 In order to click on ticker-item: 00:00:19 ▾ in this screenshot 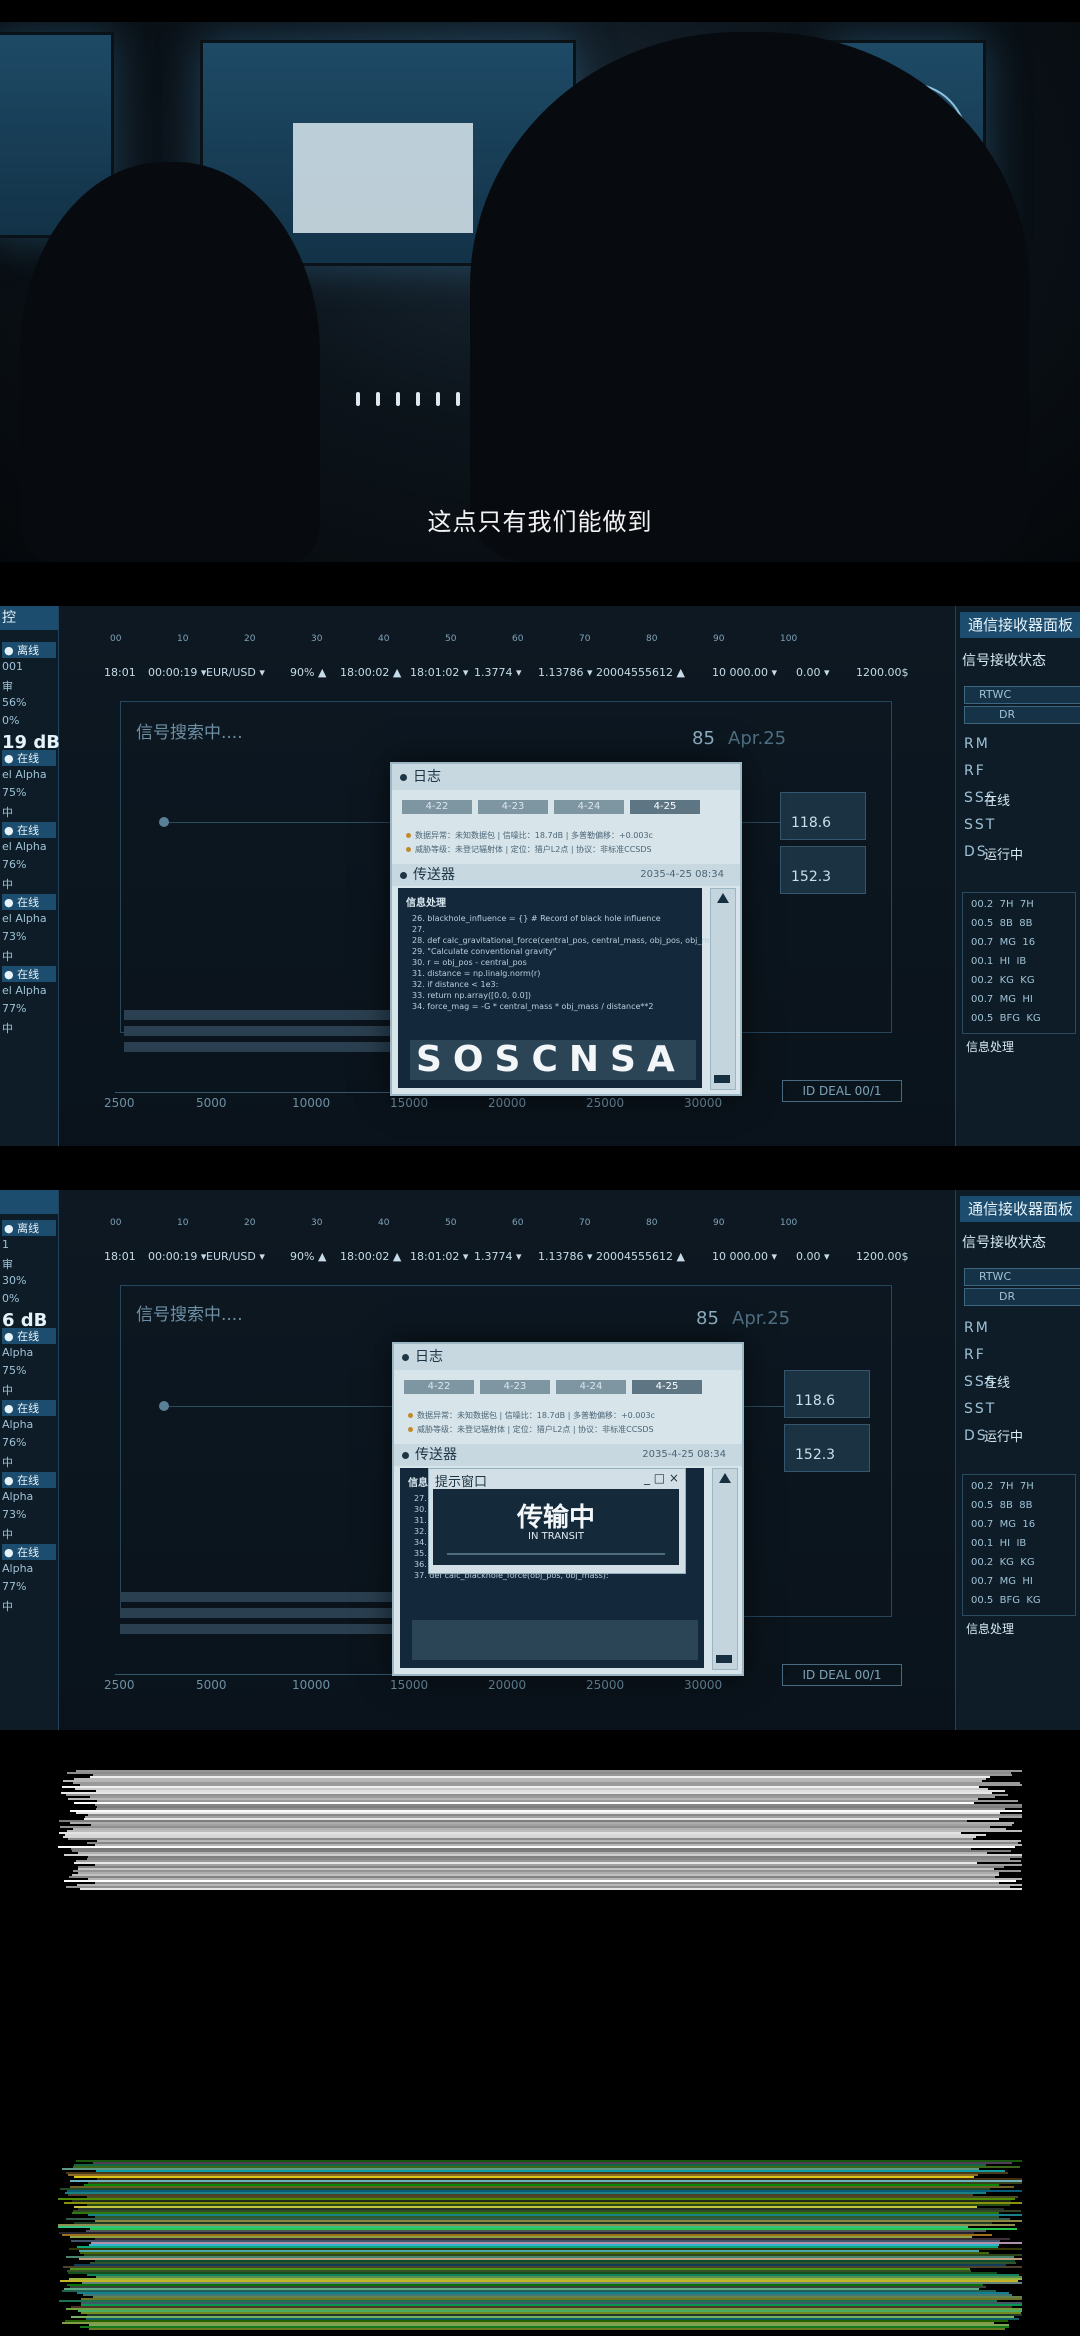, I will do `click(177, 1256)`.